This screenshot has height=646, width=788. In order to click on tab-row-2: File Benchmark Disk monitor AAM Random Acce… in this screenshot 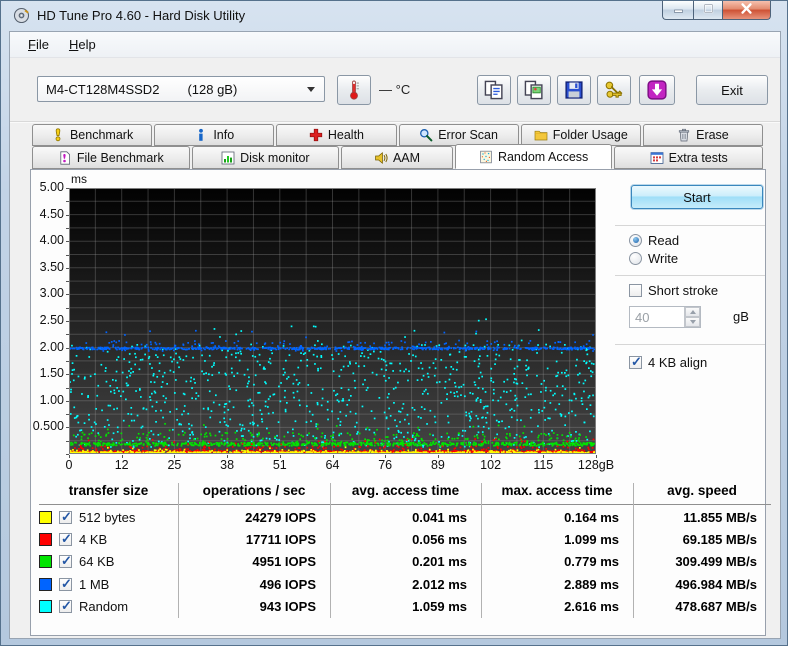, I will do `click(398, 156)`.